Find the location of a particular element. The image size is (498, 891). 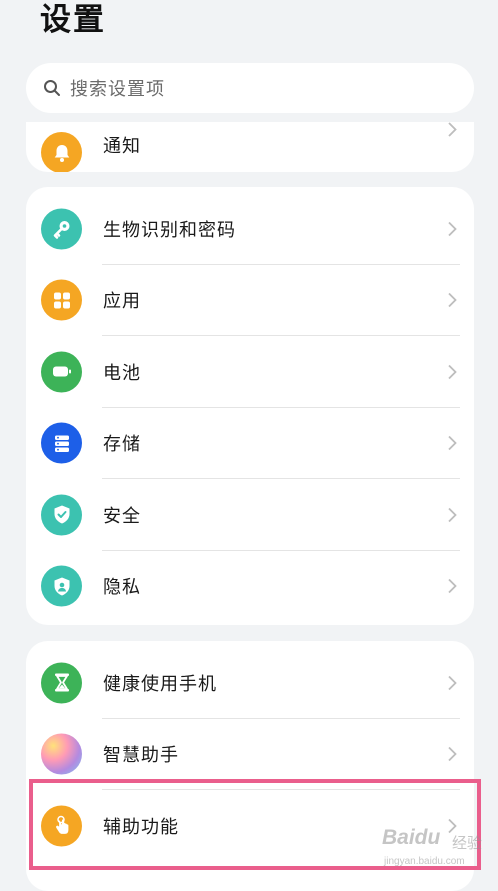

settings-item-label: 辅助功能 is located at coordinates (141, 827).